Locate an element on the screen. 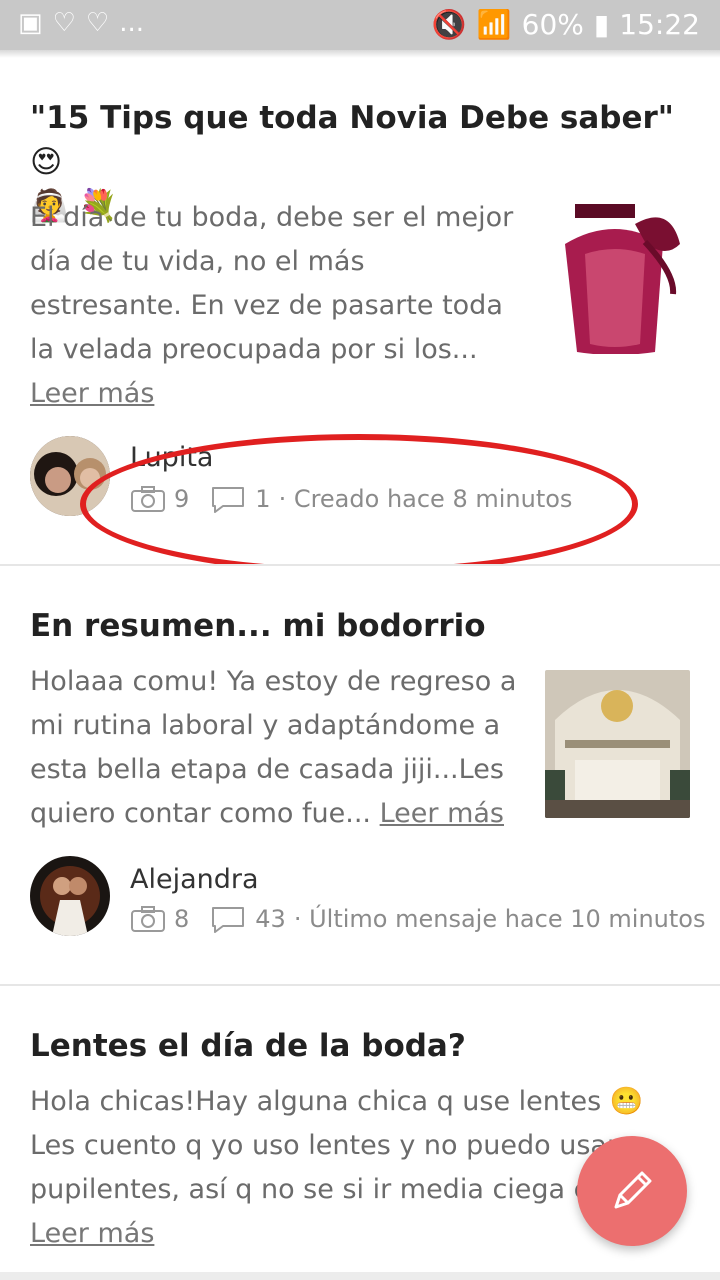  church-image is located at coordinates (617, 744).